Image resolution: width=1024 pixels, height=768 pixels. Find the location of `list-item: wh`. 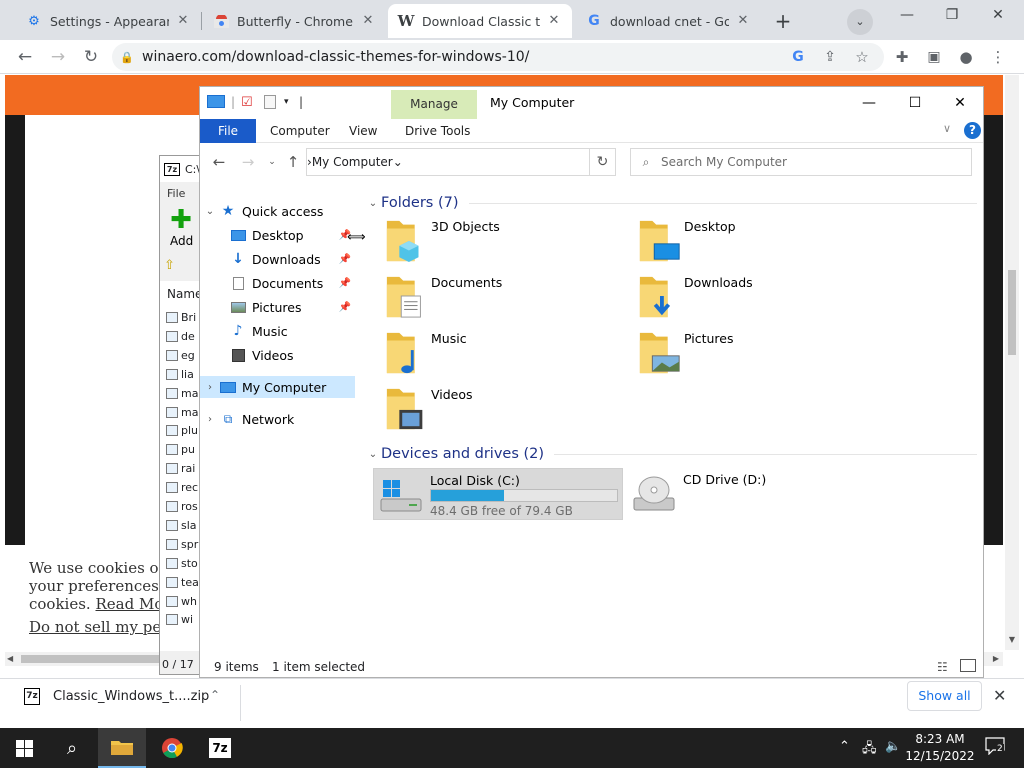

list-item: wh is located at coordinates (181, 601).